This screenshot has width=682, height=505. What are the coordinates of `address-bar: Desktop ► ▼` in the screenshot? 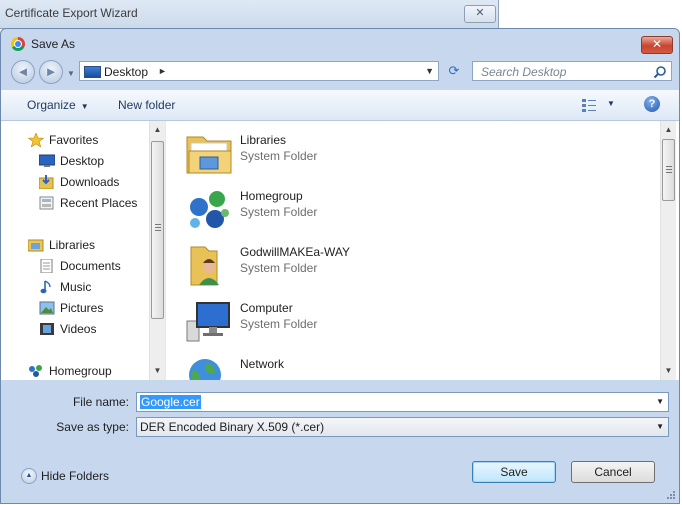 It's located at (259, 71).